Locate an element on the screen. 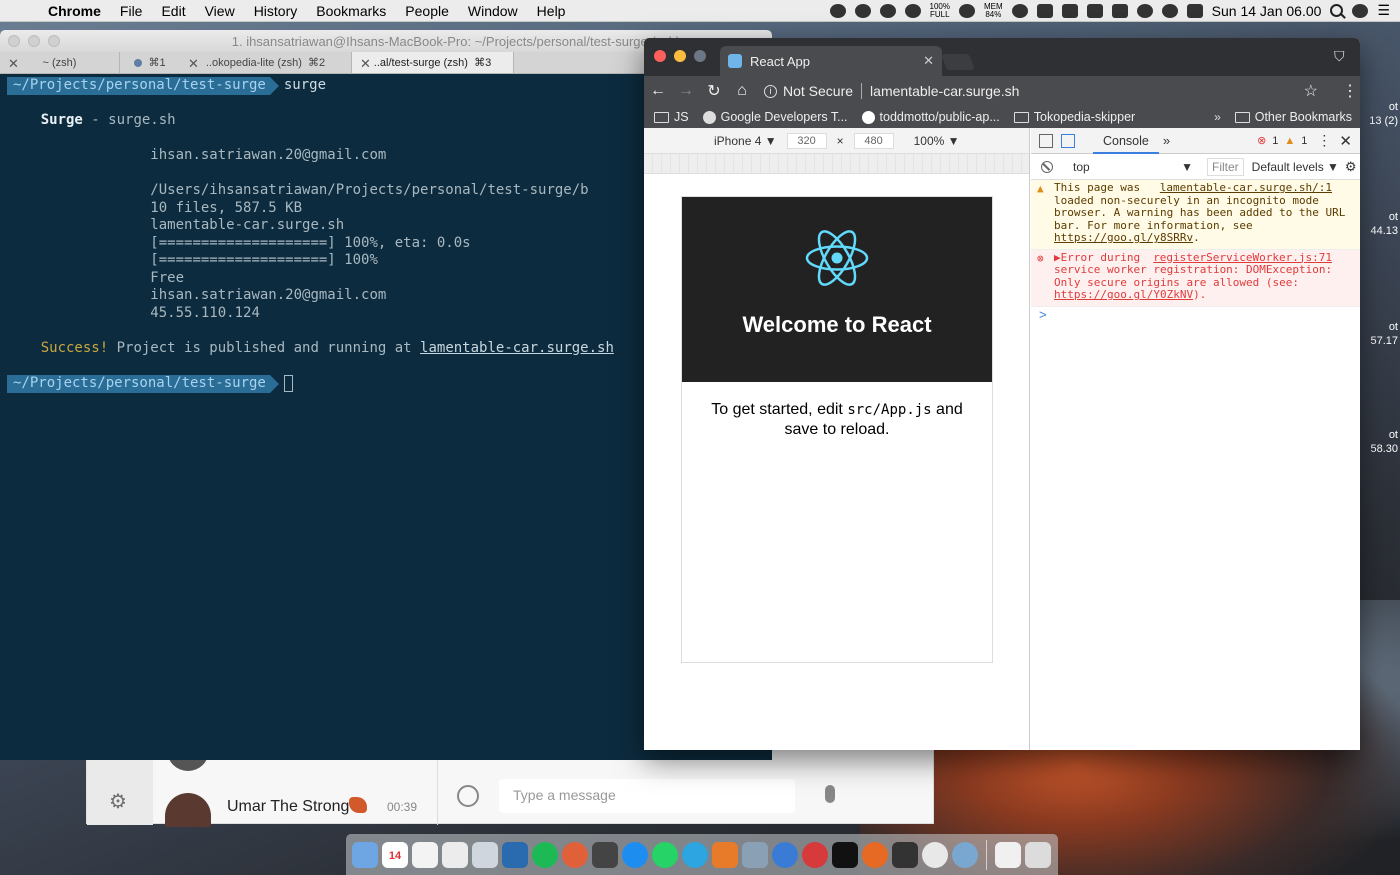  menu-history: History is located at coordinates (276, 11).